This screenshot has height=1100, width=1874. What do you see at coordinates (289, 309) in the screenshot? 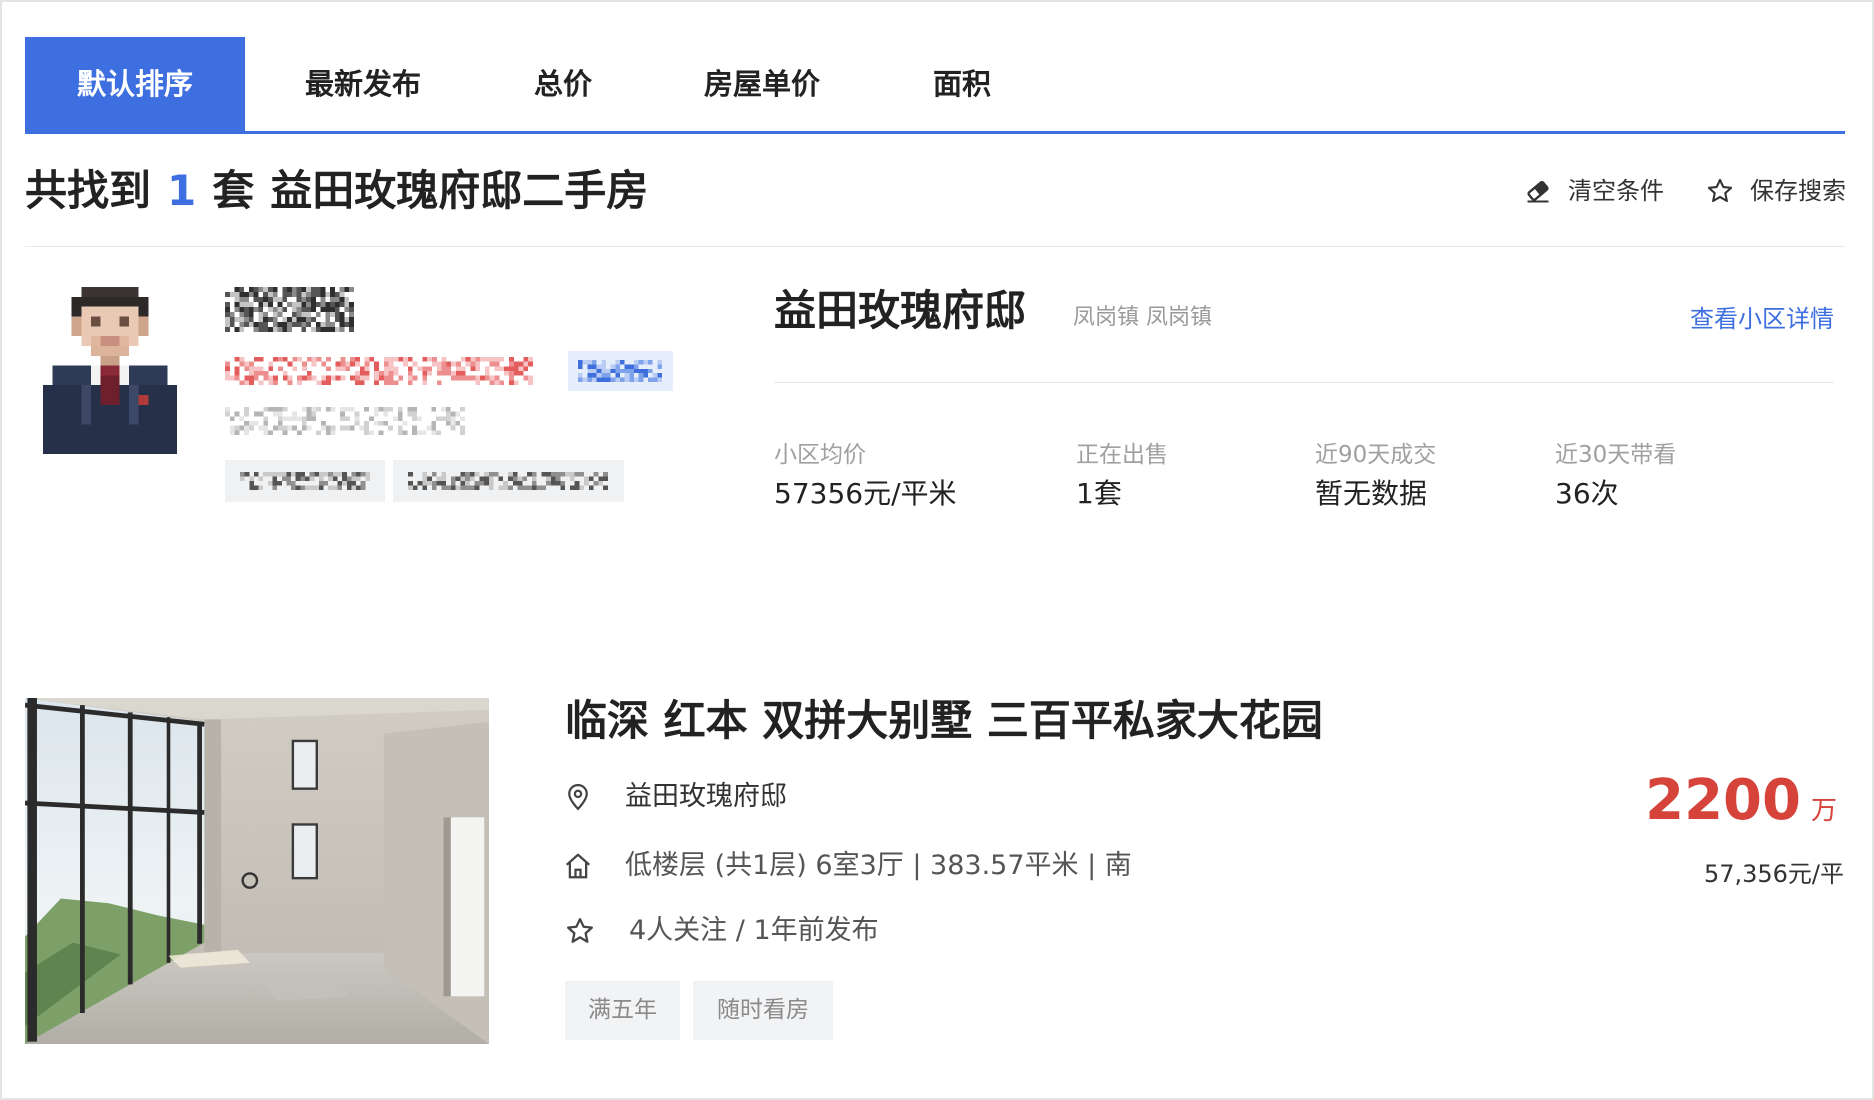
I see `agent-name-redacted` at bounding box center [289, 309].